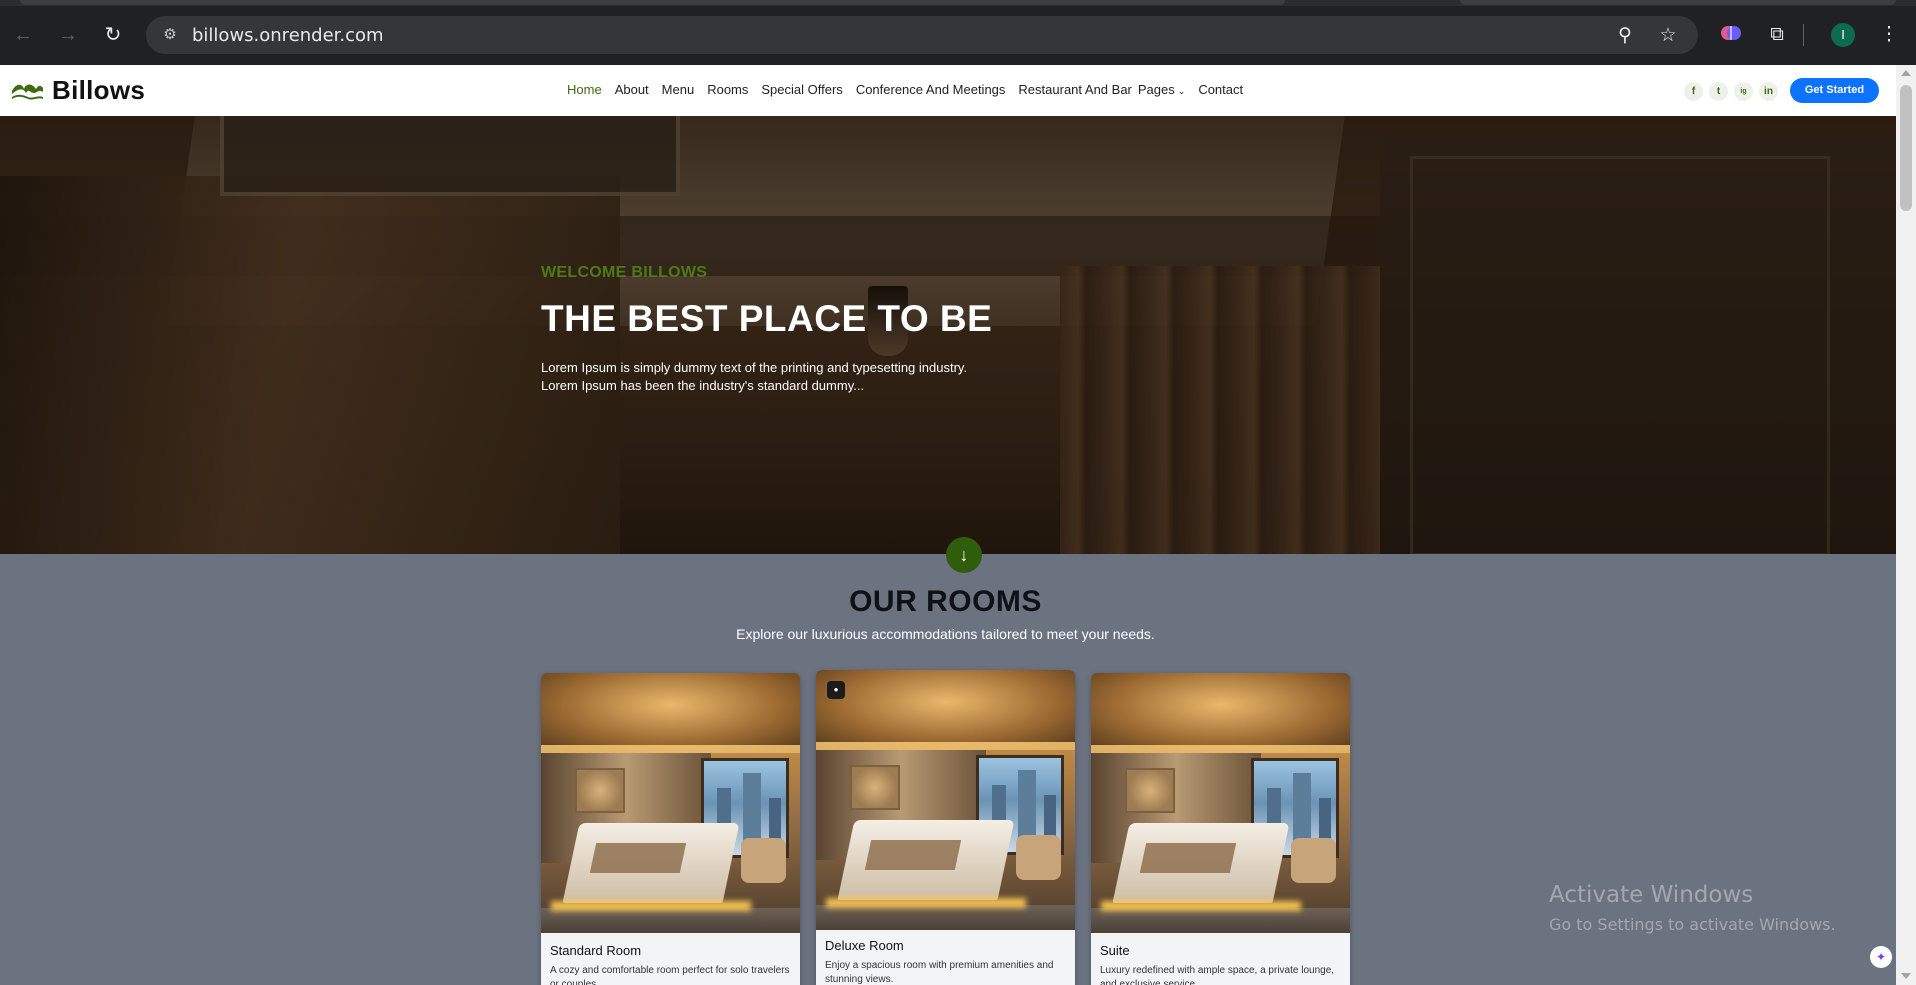  I want to click on site-logo: Billows, so click(77, 90).